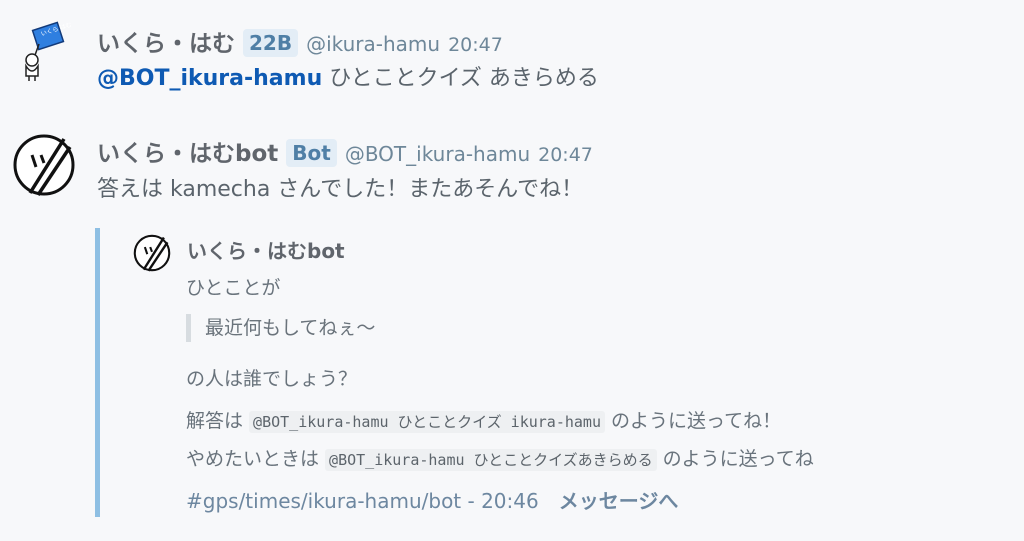 The image size is (1024, 541). What do you see at coordinates (256, 459) in the screenshot?
I see `quit-prefix: やめたいときは` at bounding box center [256, 459].